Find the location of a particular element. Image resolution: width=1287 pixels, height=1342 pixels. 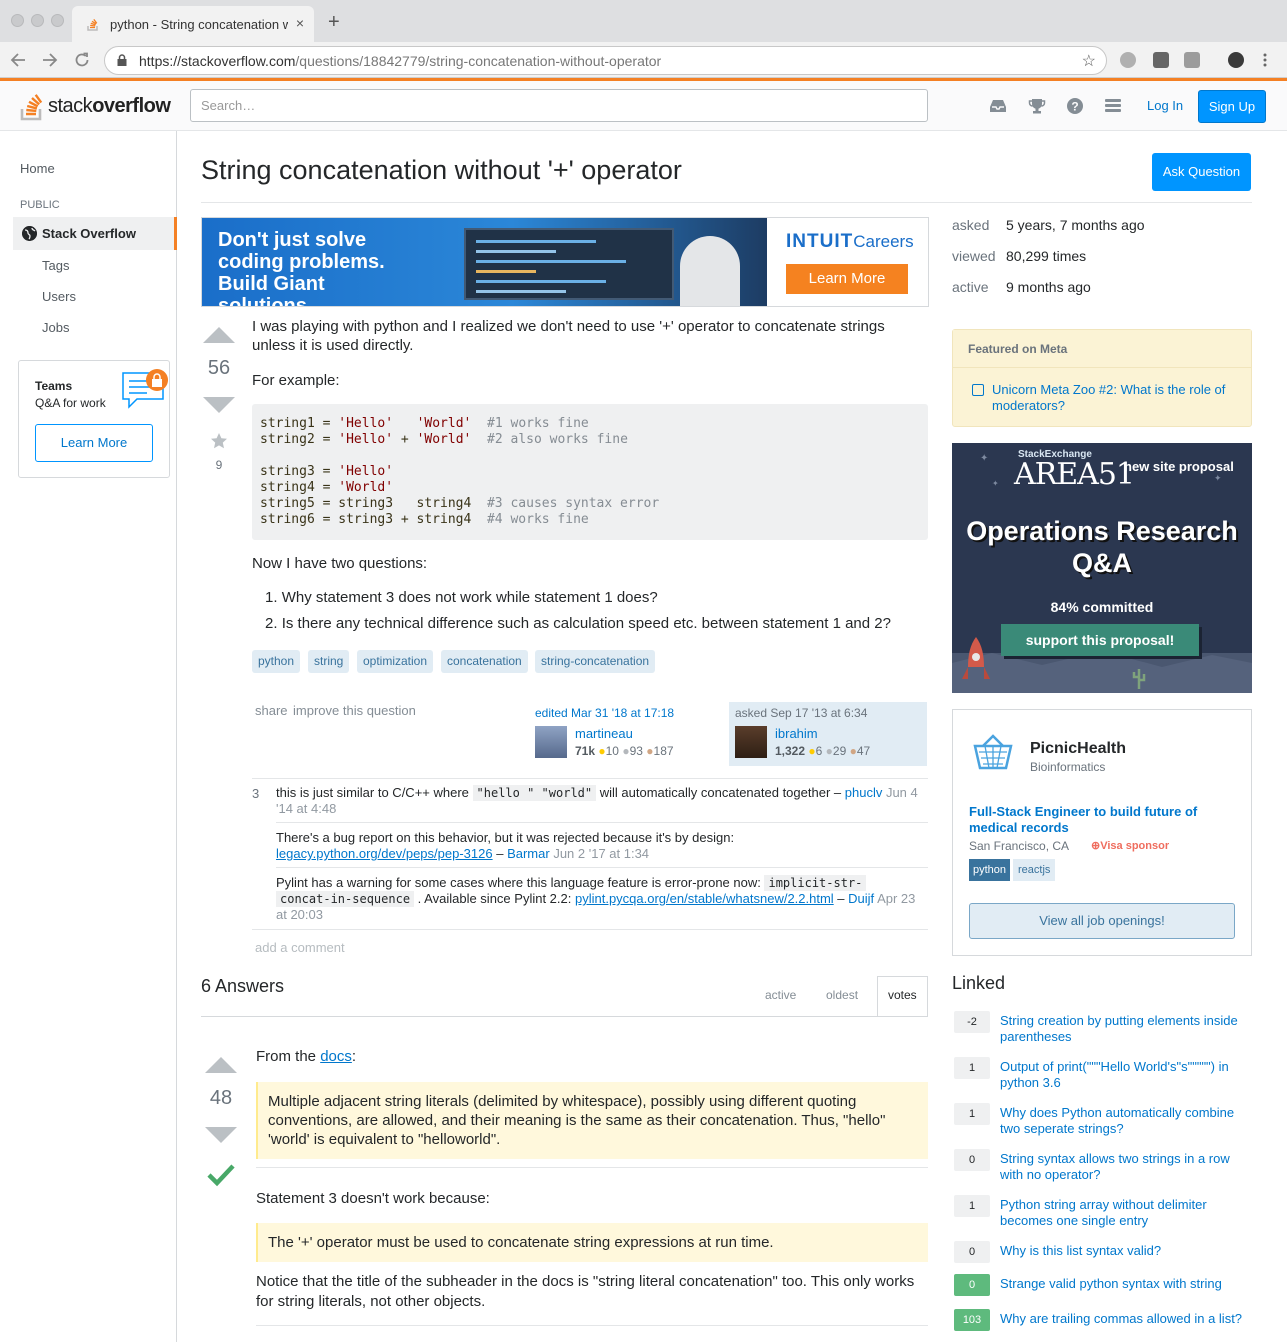

window-minimize-dot is located at coordinates (37, 20).